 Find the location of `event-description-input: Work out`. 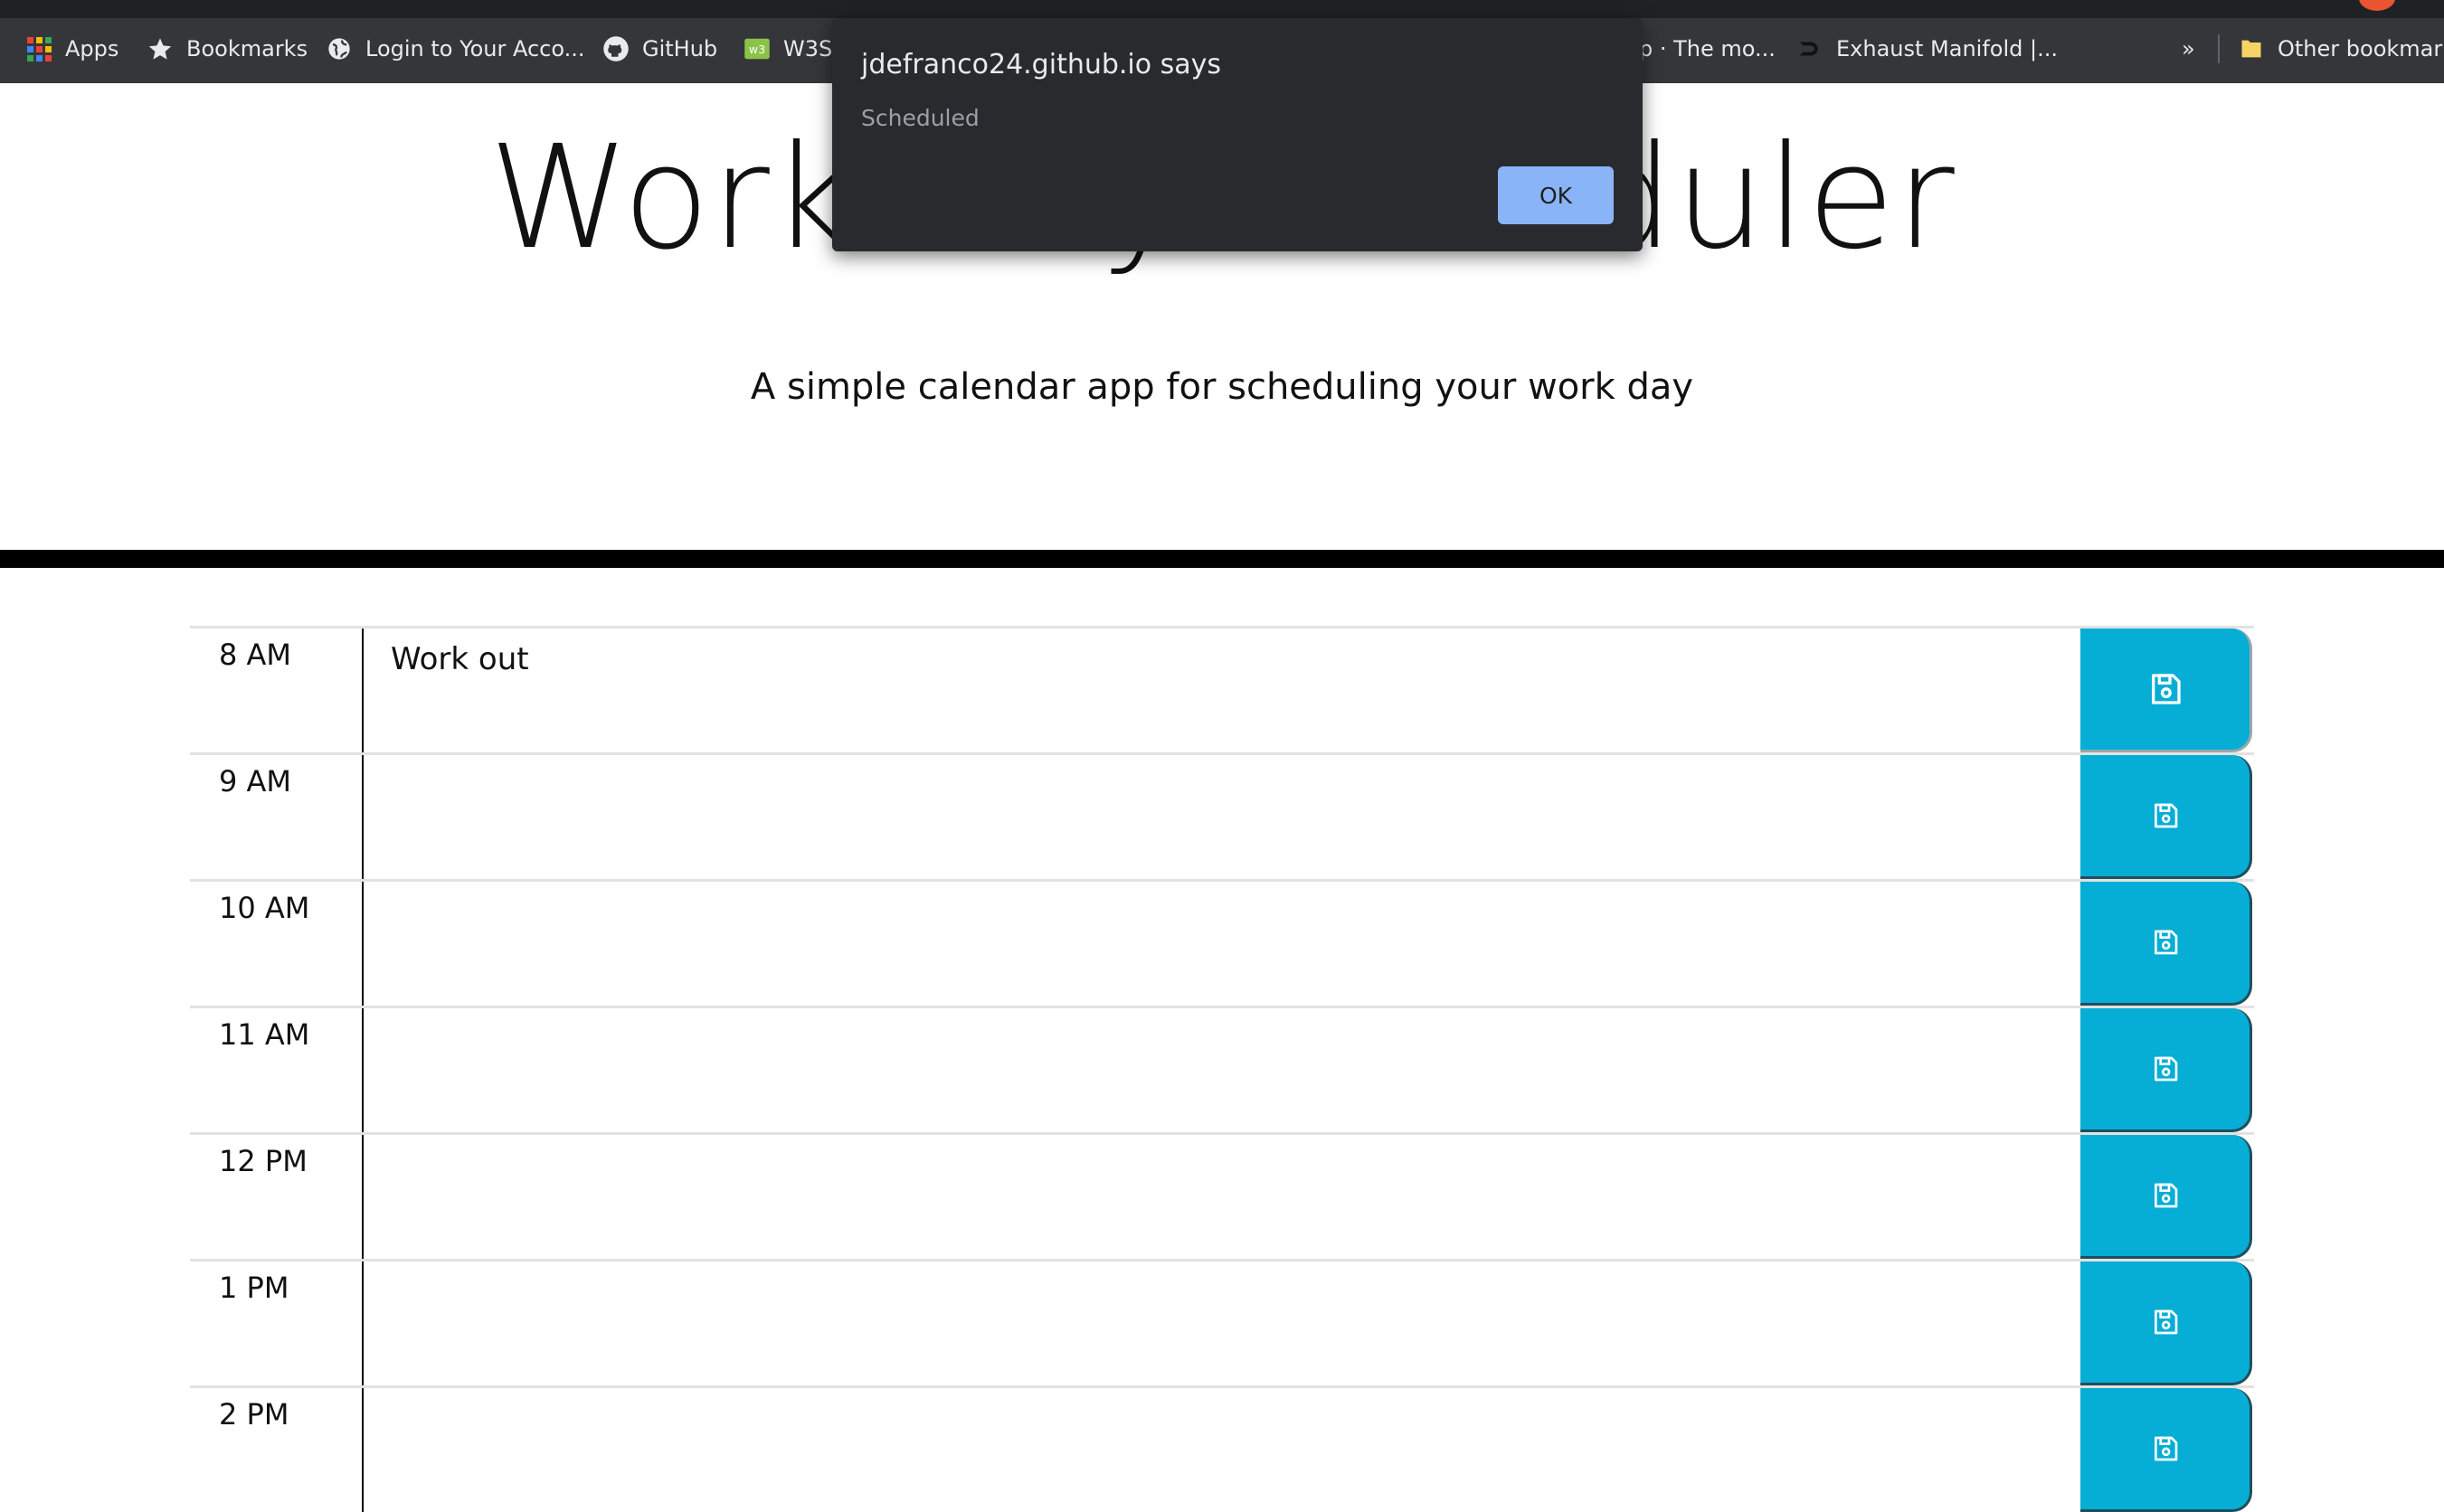

event-description-input: Work out is located at coordinates (1222, 690).